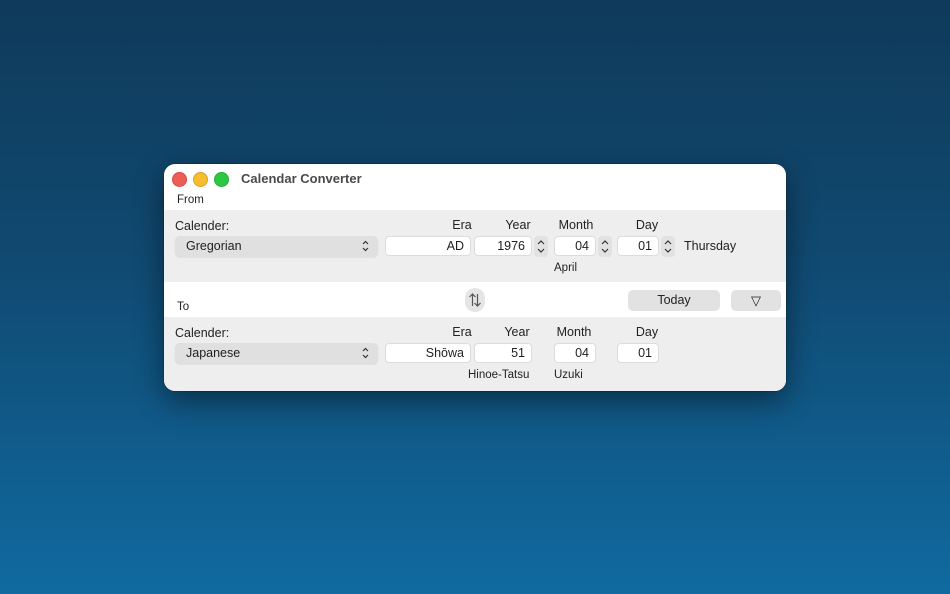  What do you see at coordinates (647, 225) in the screenshot?
I see `from-day-header: Day` at bounding box center [647, 225].